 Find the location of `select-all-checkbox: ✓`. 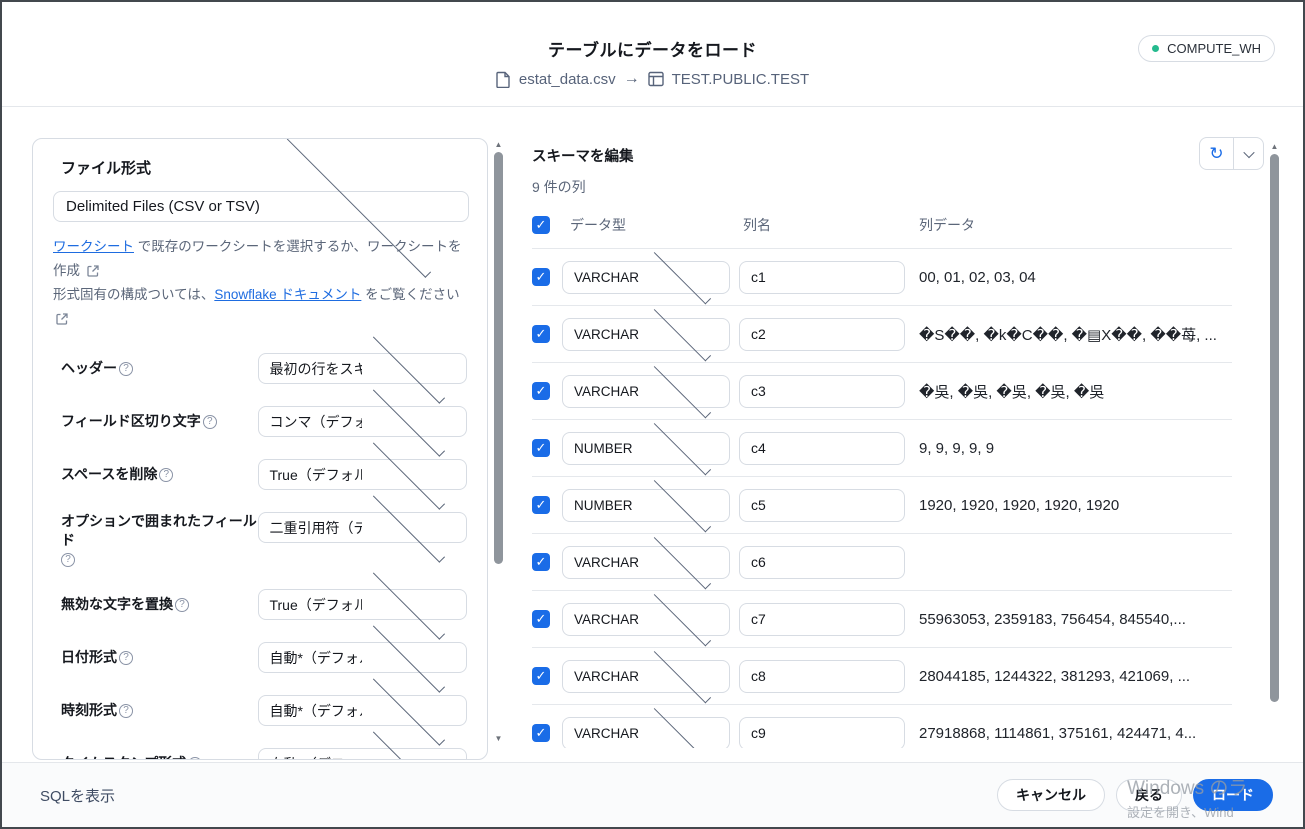

select-all-checkbox: ✓ is located at coordinates (541, 225).